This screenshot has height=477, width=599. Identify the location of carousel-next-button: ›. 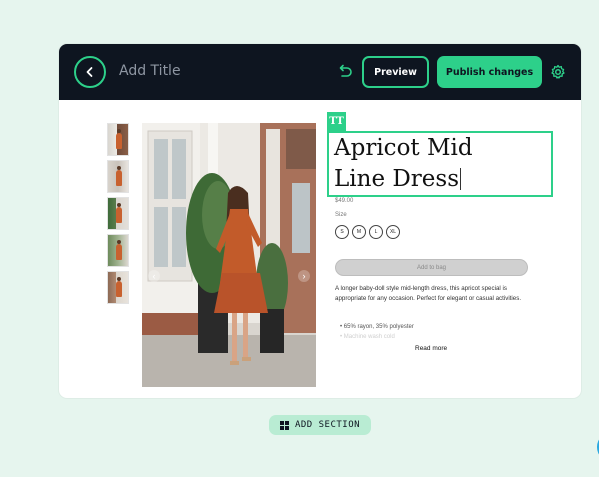
(304, 276).